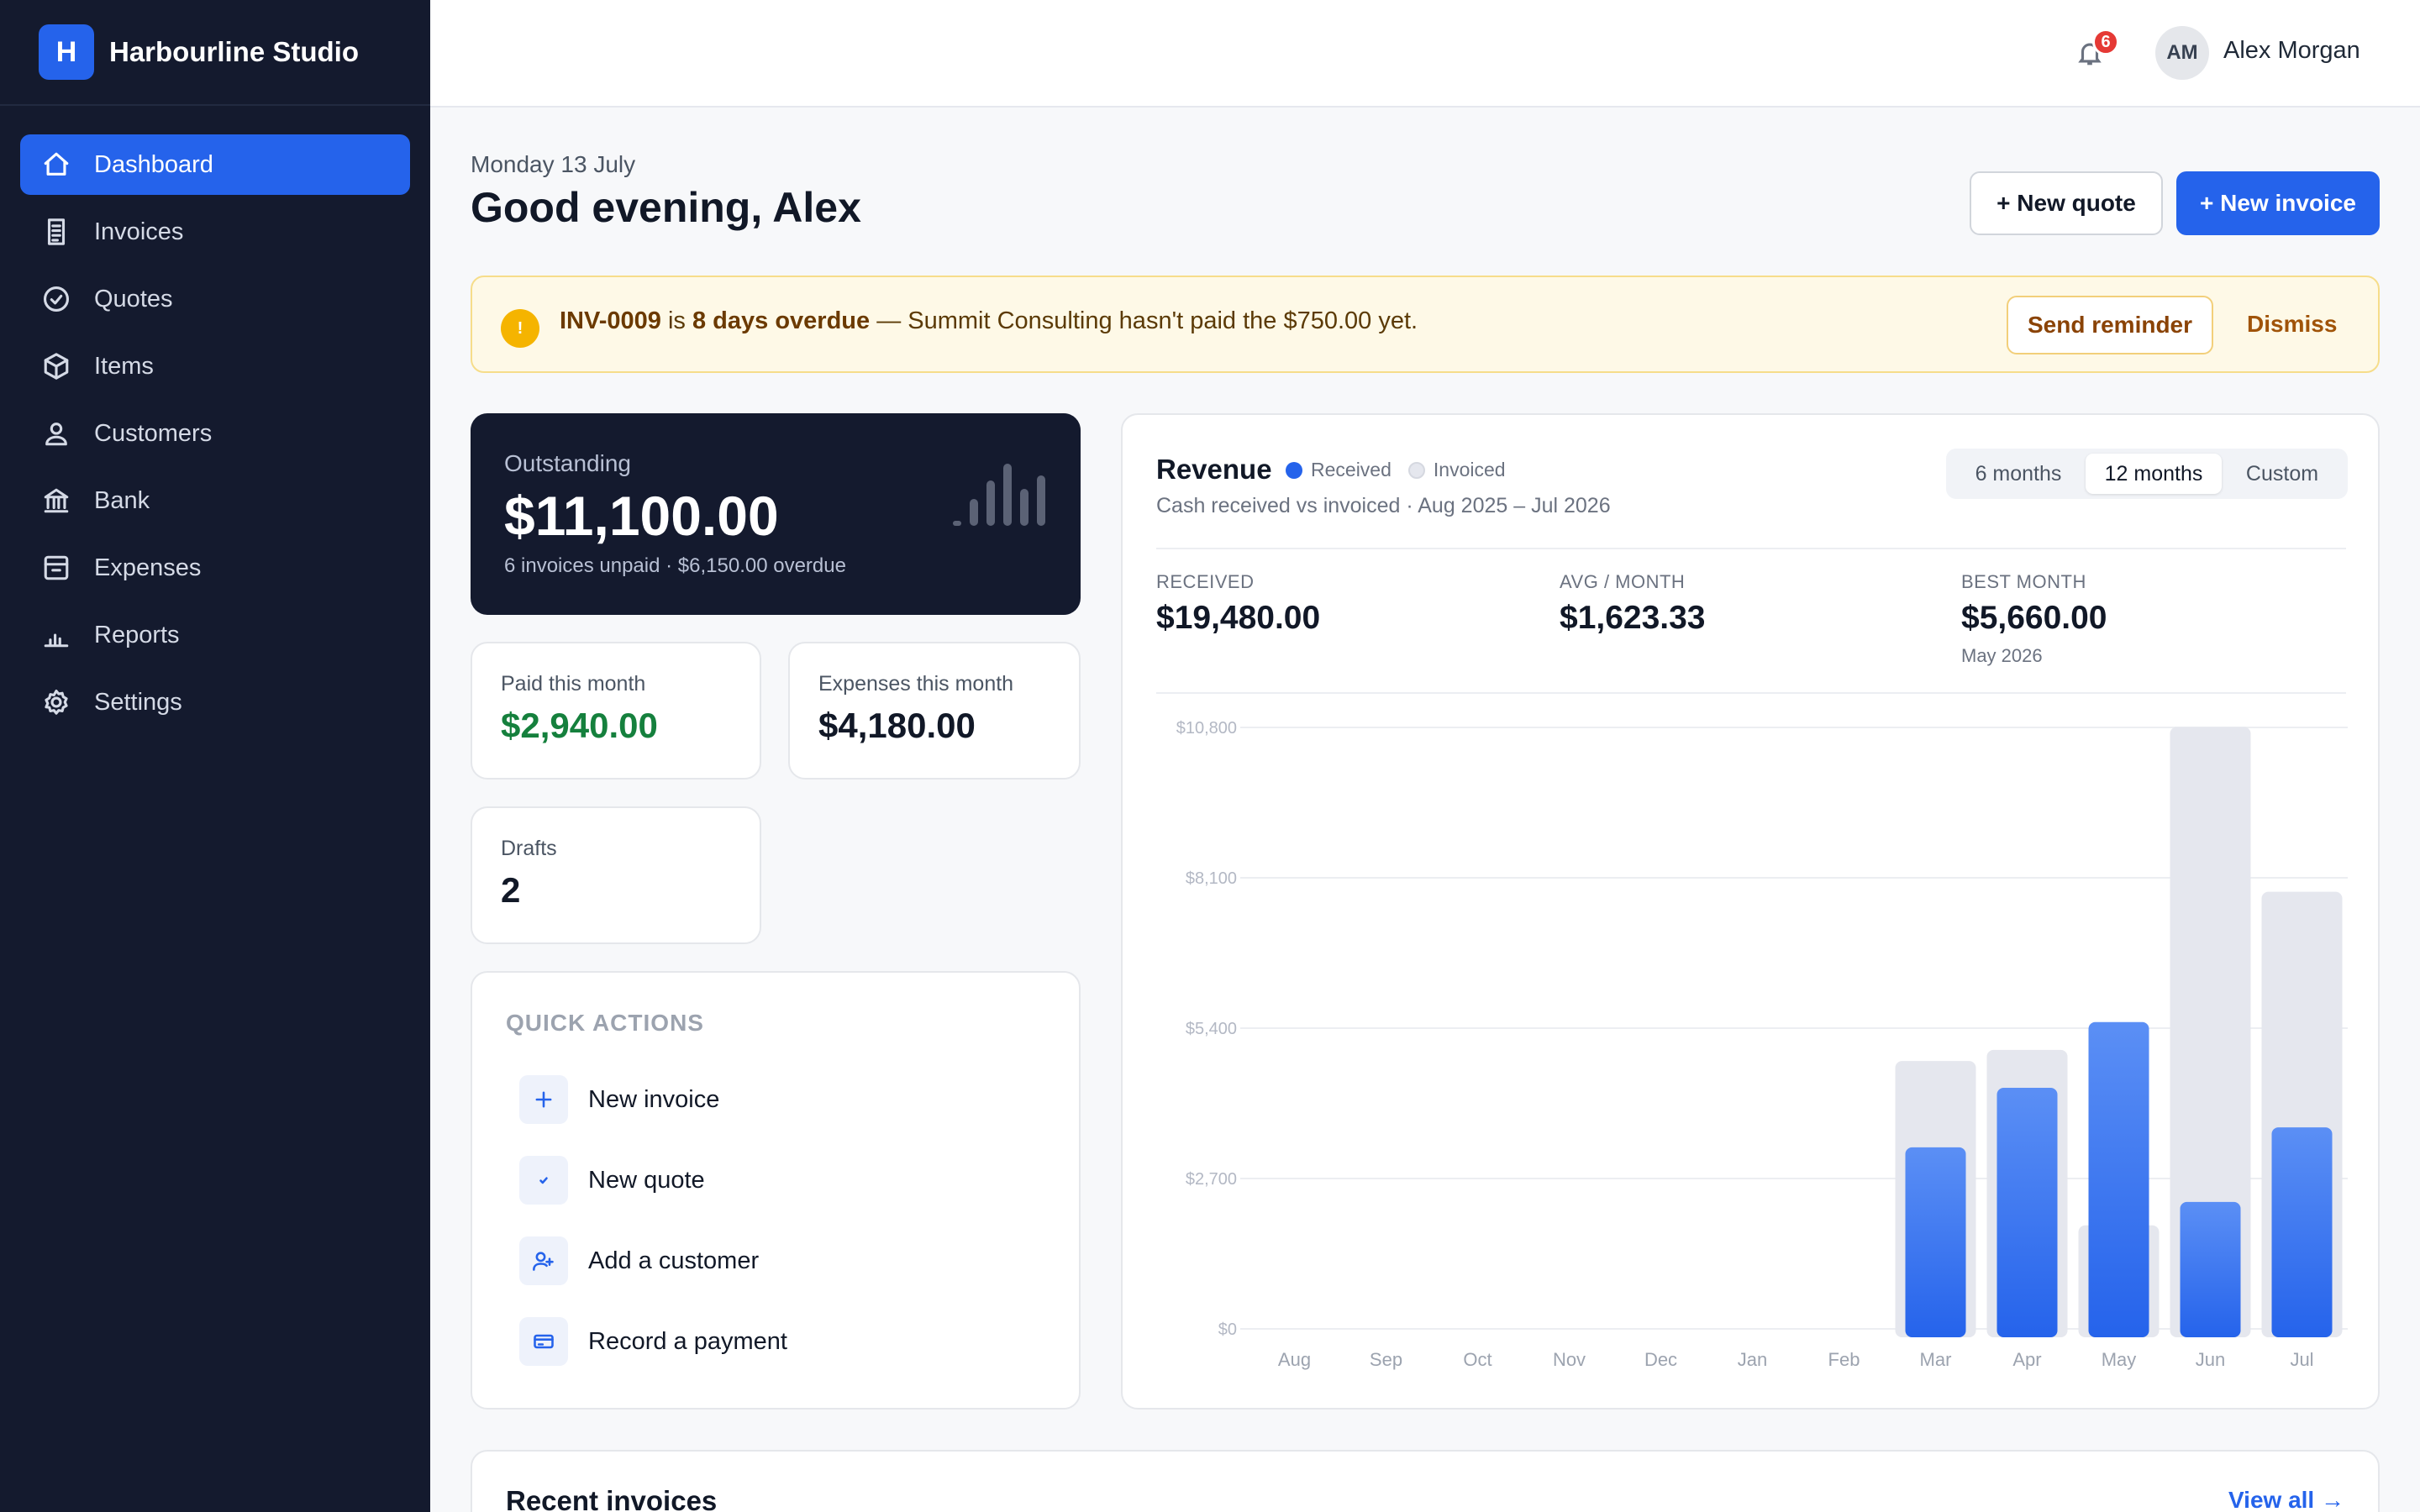 This screenshot has width=2420, height=1512. Describe the element at coordinates (122, 500) in the screenshot. I see `sidebar-item-label: Bank` at that location.